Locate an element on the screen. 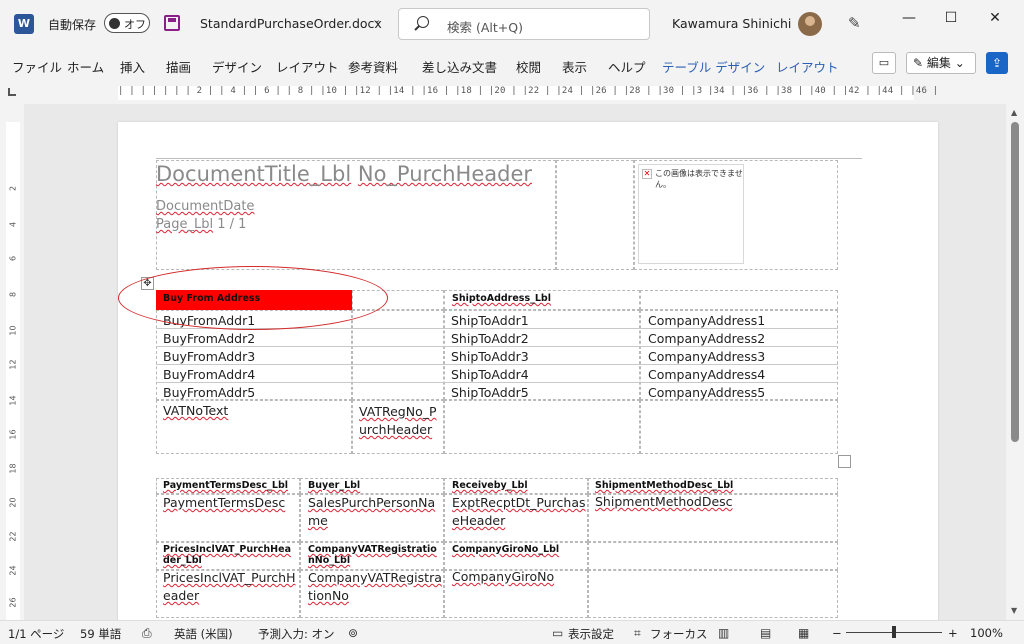  display-settings-icon: ▭ is located at coordinates (557, 633).